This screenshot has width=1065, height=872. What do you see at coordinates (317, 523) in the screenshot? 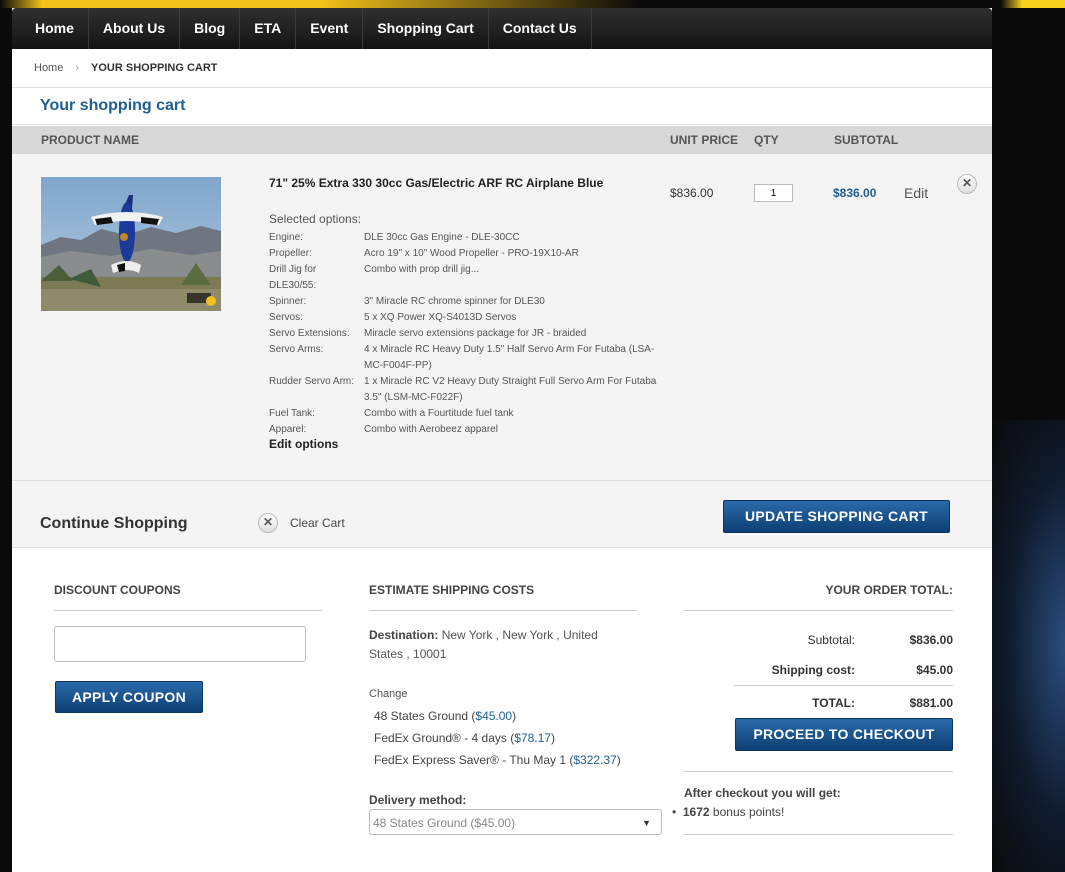
I see `clear-cart-link: Clear Cart` at bounding box center [317, 523].